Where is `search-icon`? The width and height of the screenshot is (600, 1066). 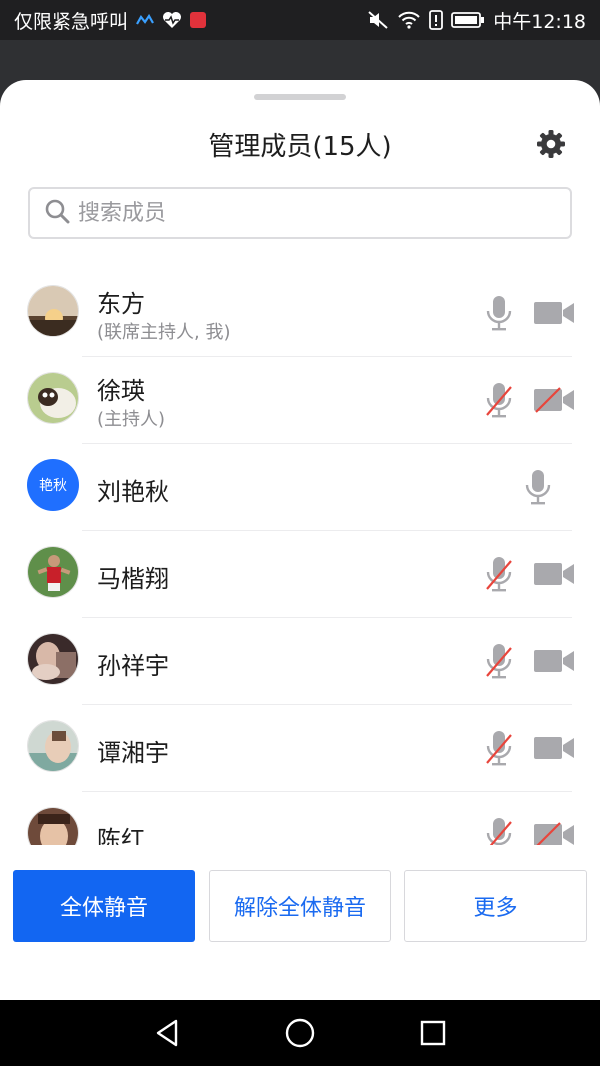 search-icon is located at coordinates (57, 213).